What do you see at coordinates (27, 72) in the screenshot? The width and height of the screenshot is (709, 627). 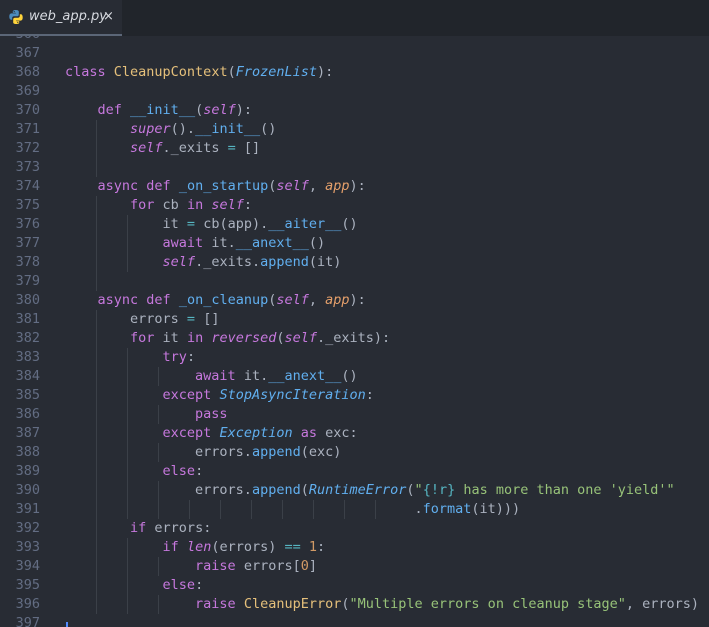 I see `line-number: 368` at bounding box center [27, 72].